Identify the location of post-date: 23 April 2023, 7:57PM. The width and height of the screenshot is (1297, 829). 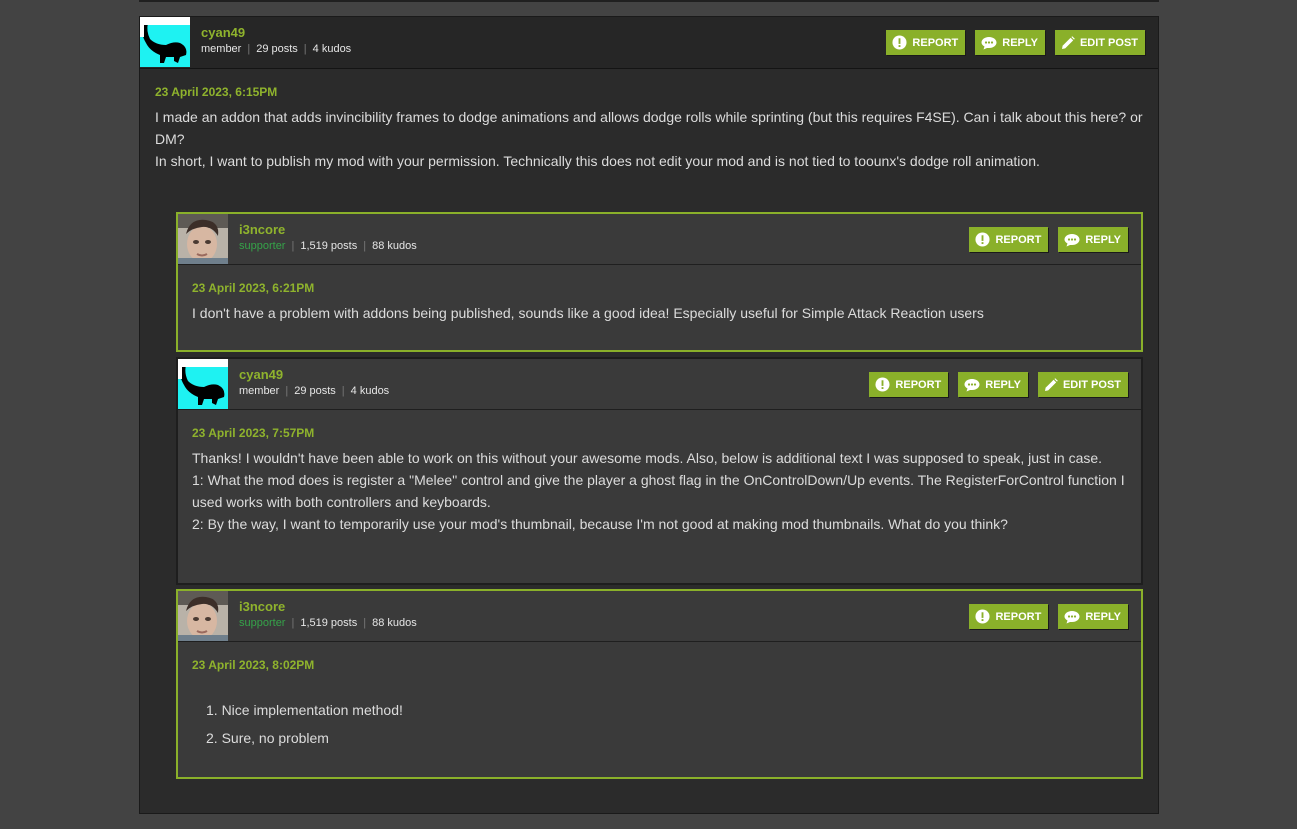
(659, 433).